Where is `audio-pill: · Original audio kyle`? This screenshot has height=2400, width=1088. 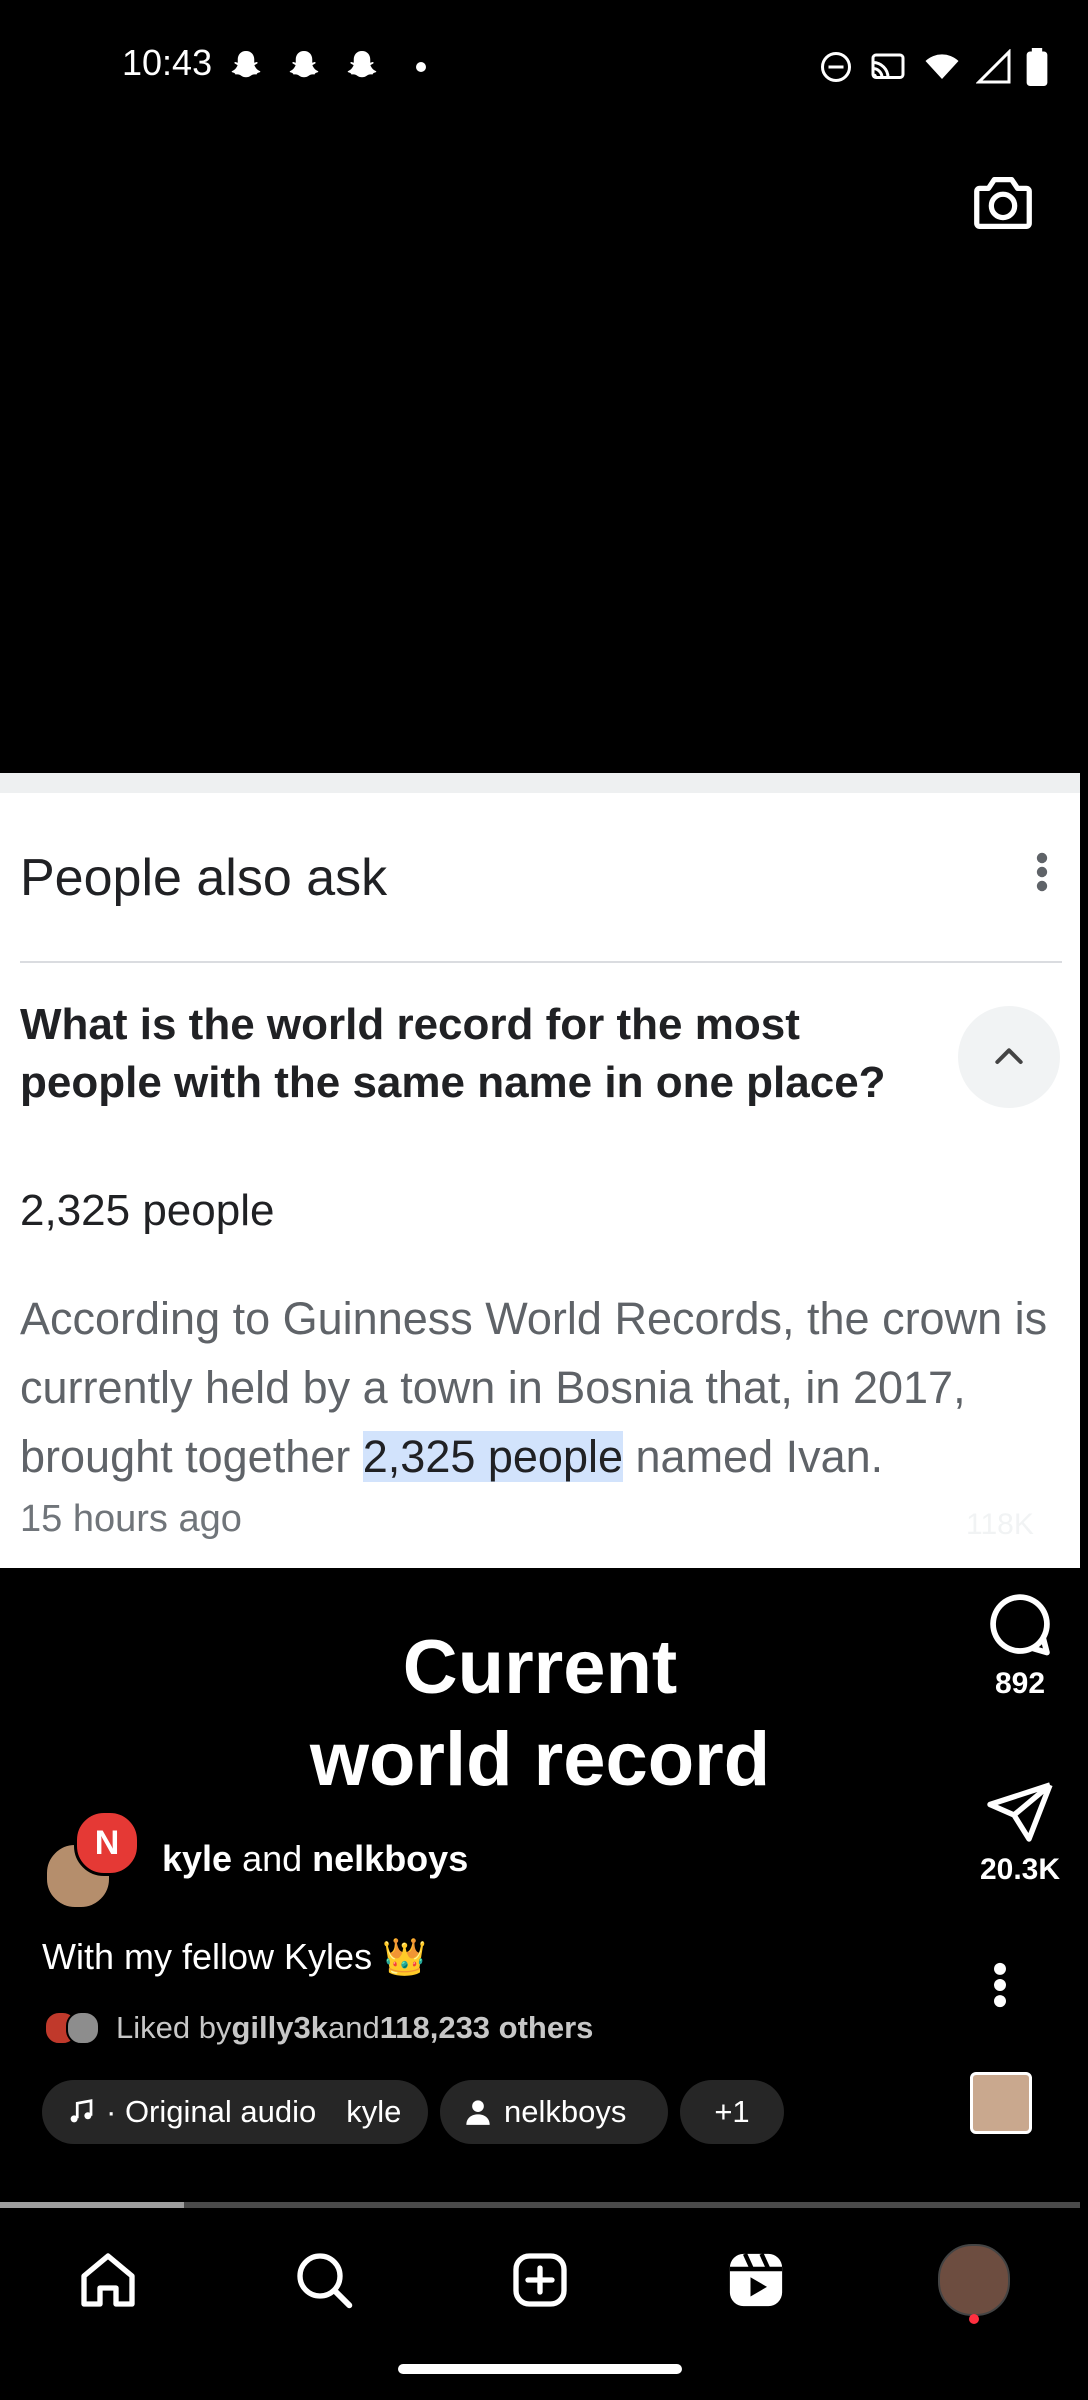 audio-pill: · Original audio kyle is located at coordinates (235, 2112).